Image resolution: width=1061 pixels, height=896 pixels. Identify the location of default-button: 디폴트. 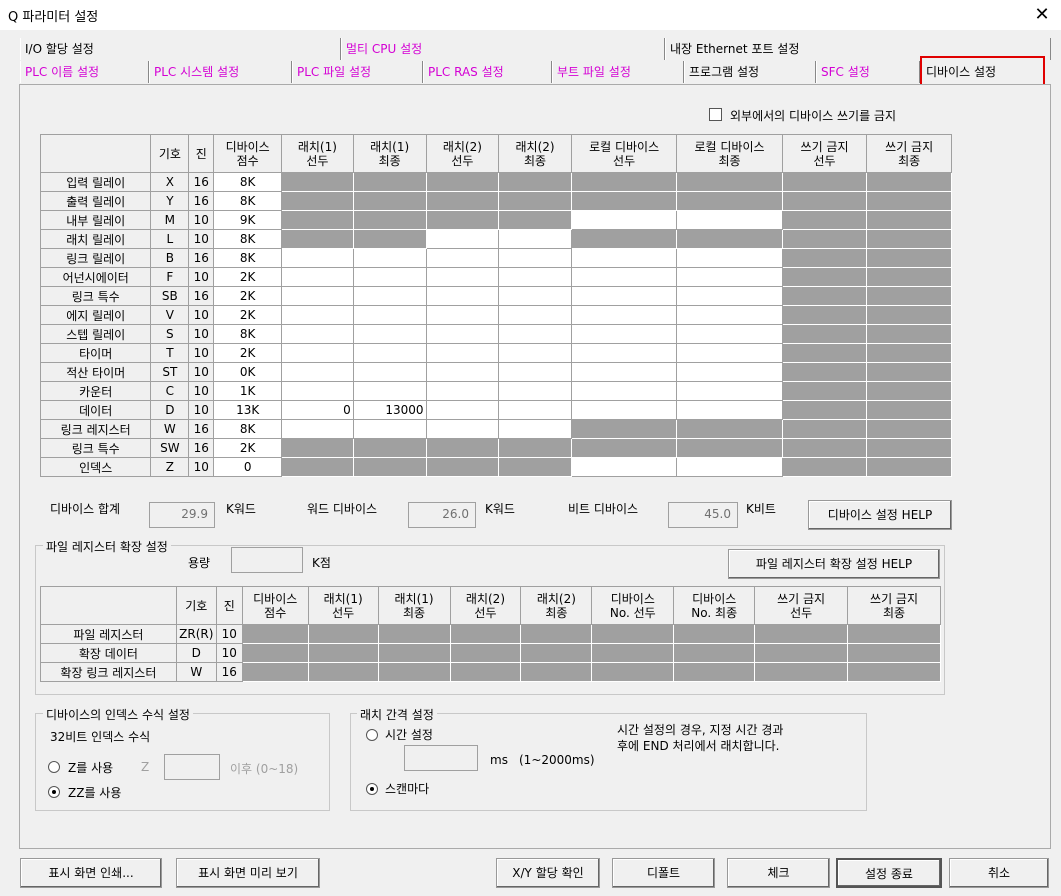
(663, 873).